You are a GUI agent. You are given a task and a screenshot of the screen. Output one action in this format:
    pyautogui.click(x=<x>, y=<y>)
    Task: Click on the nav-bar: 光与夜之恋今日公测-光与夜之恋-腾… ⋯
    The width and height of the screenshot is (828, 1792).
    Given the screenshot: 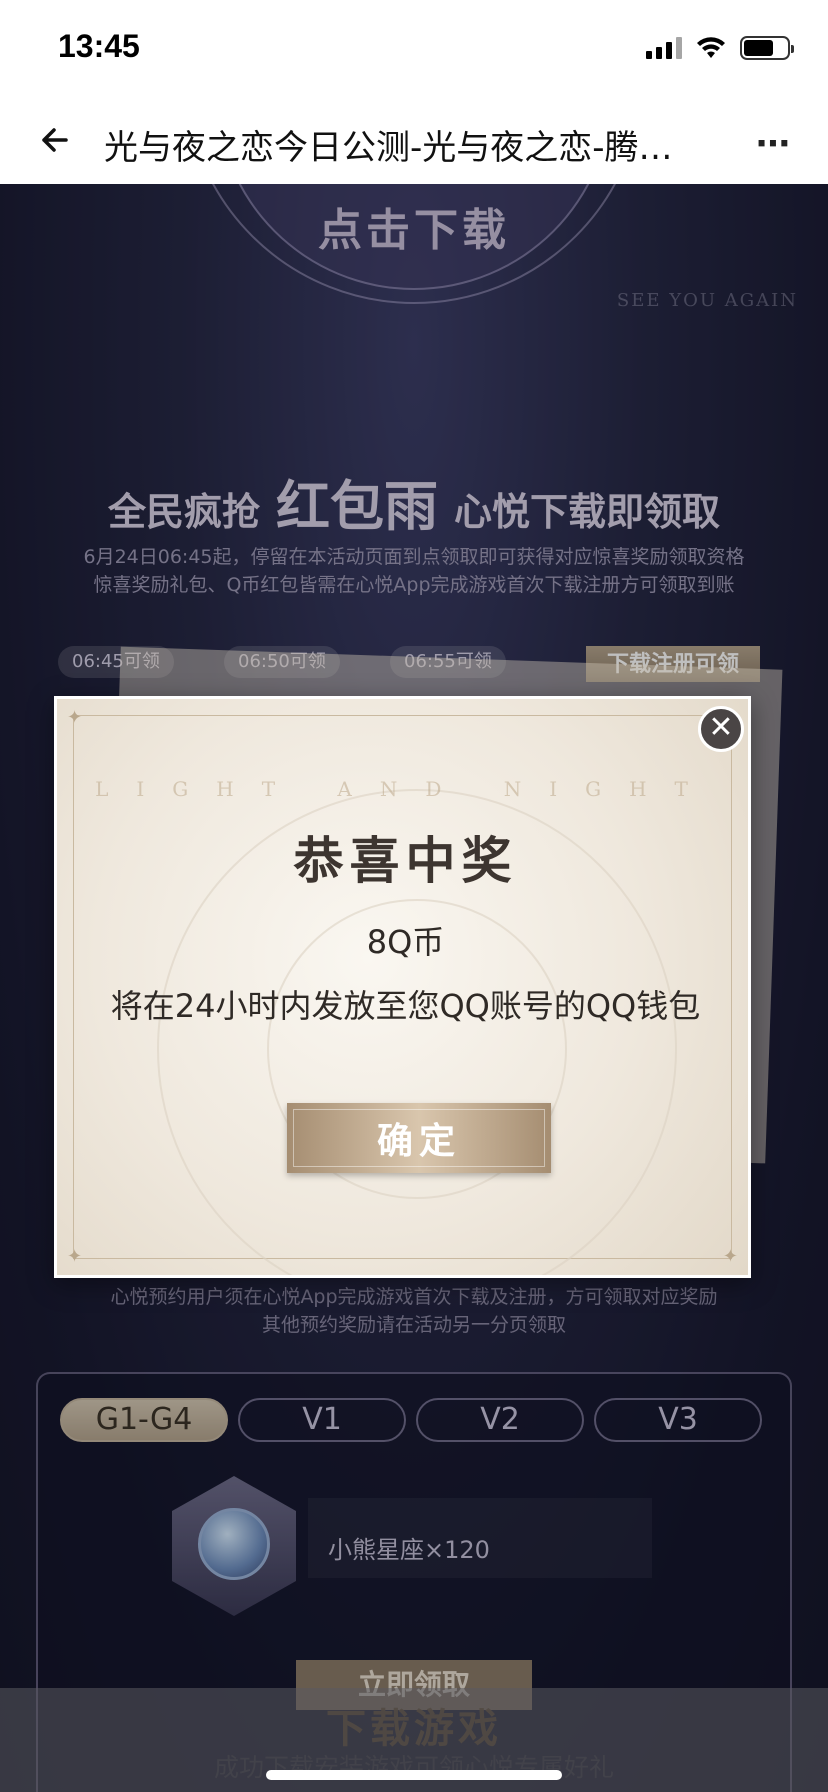 What is the action you would take?
    pyautogui.click(x=414, y=142)
    